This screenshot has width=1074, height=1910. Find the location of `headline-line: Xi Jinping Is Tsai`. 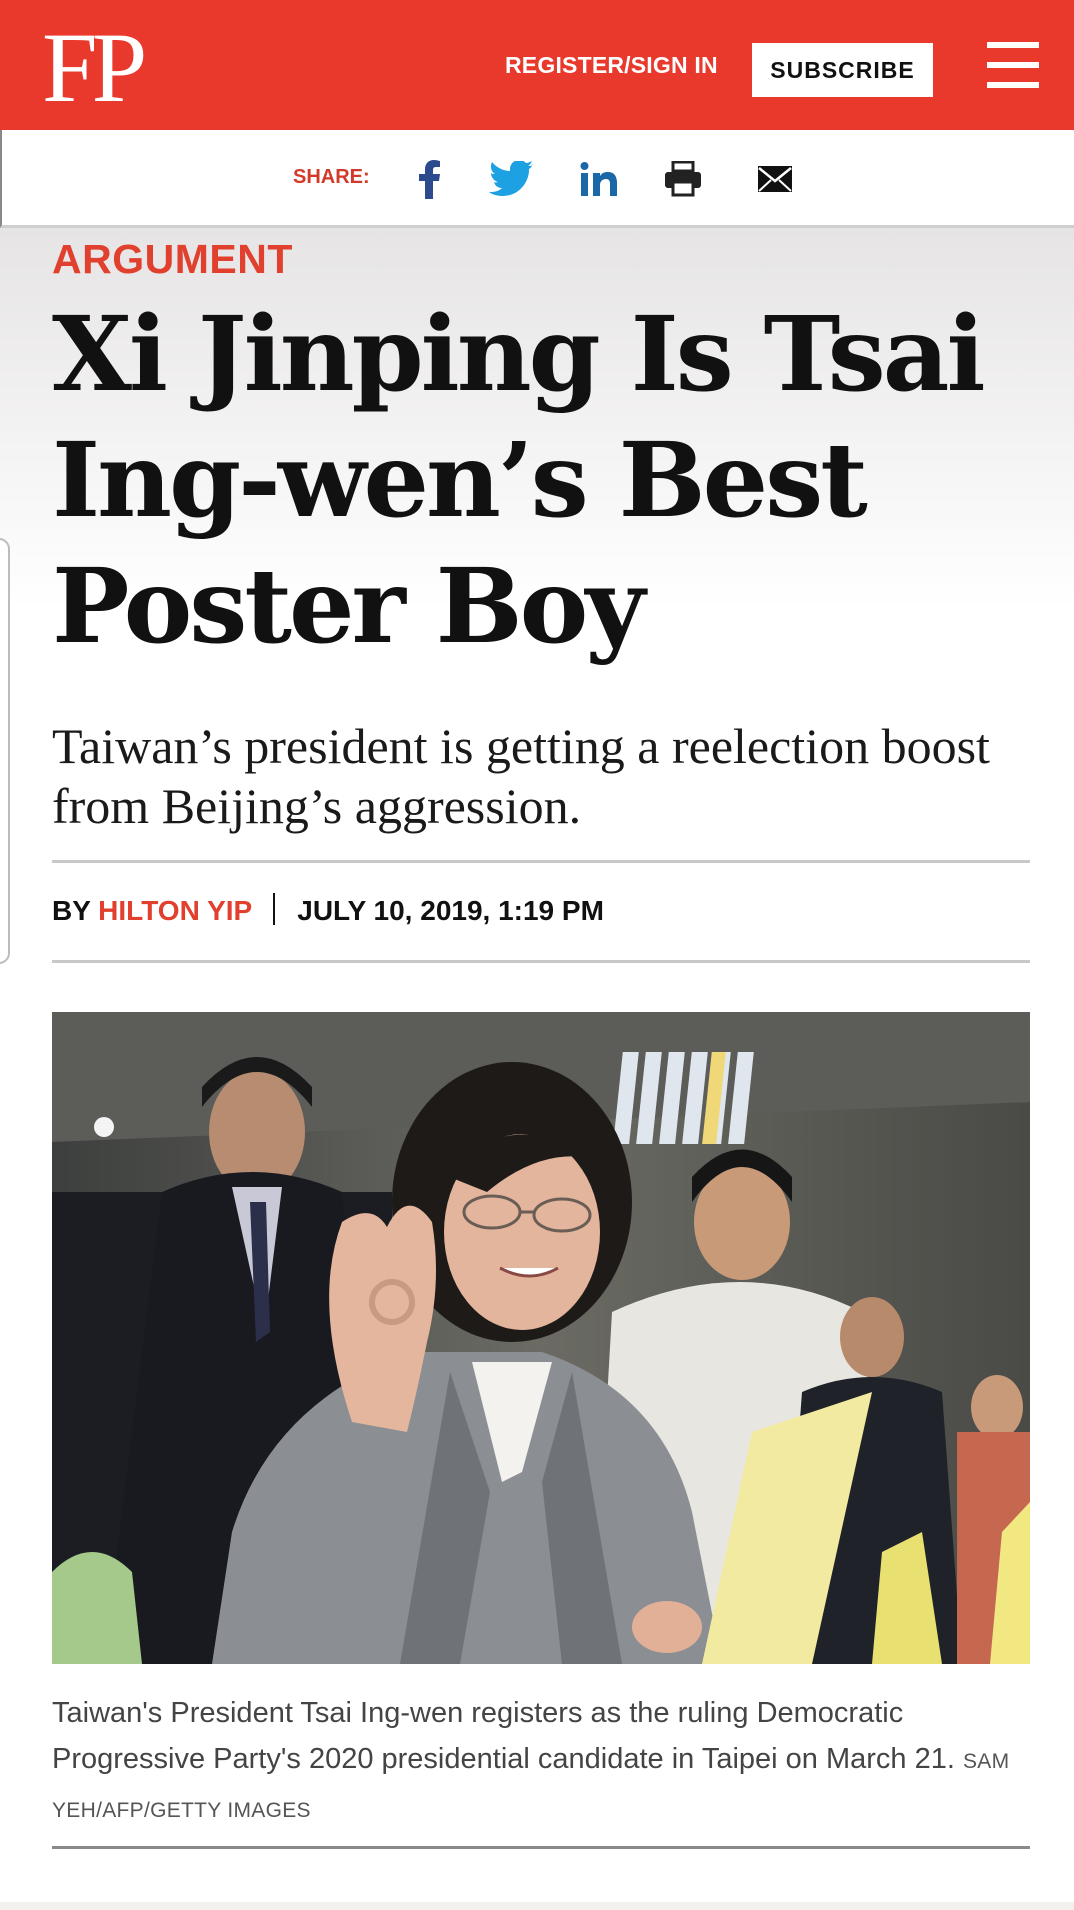

headline-line: Xi Jinping Is Tsai is located at coordinates (519, 354).